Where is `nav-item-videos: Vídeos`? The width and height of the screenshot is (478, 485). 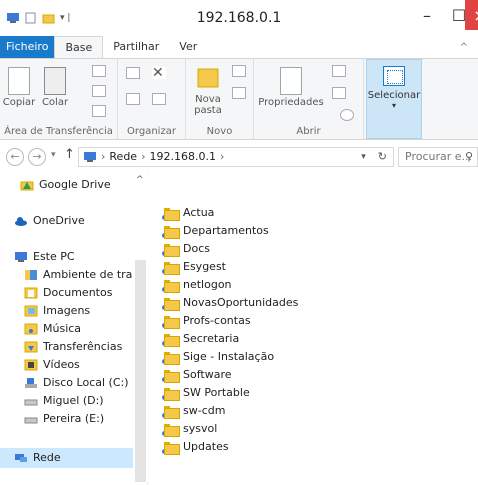
nav-item-videos: Vídeos is located at coordinates (52, 365).